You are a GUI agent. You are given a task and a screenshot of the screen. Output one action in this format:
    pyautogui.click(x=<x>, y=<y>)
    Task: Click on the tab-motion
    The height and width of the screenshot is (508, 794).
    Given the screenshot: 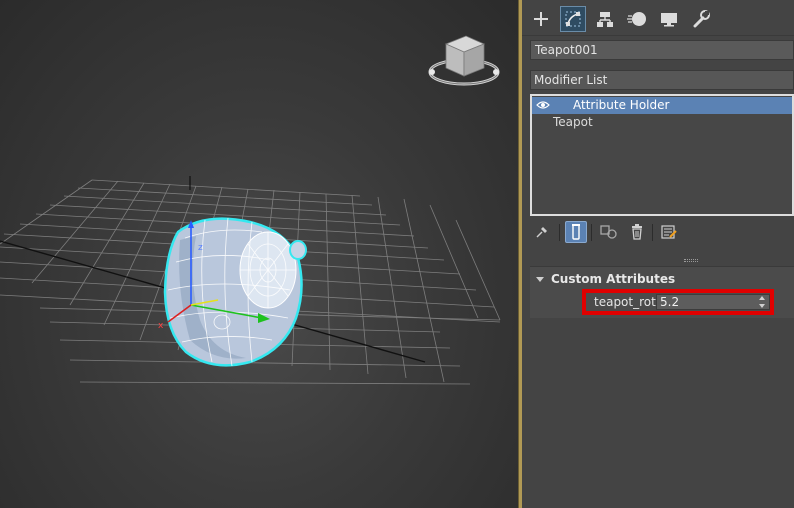 What is the action you would take?
    pyautogui.click(x=637, y=19)
    